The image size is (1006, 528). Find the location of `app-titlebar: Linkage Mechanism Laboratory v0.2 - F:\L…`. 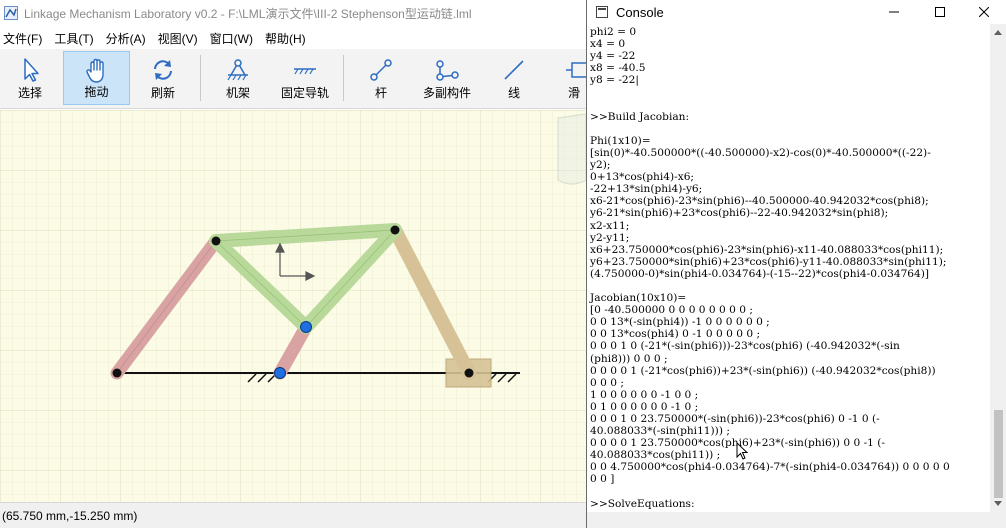

app-titlebar: Linkage Mechanism Laboratory v0.2 - F:\L… is located at coordinates (295, 13).